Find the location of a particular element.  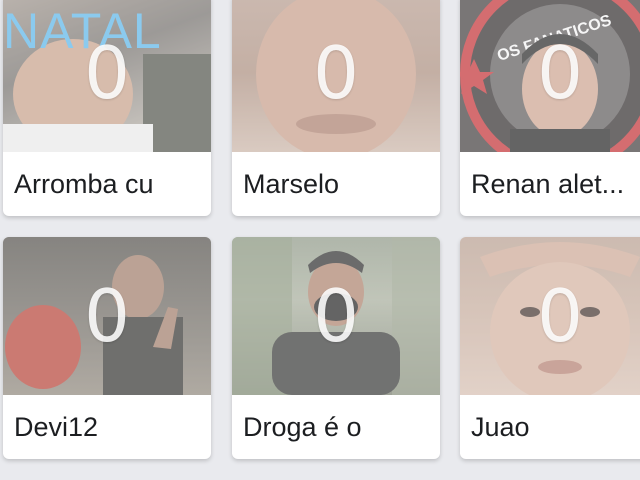

profile-photo: OS FANATICOS 0 is located at coordinates (550, 76).